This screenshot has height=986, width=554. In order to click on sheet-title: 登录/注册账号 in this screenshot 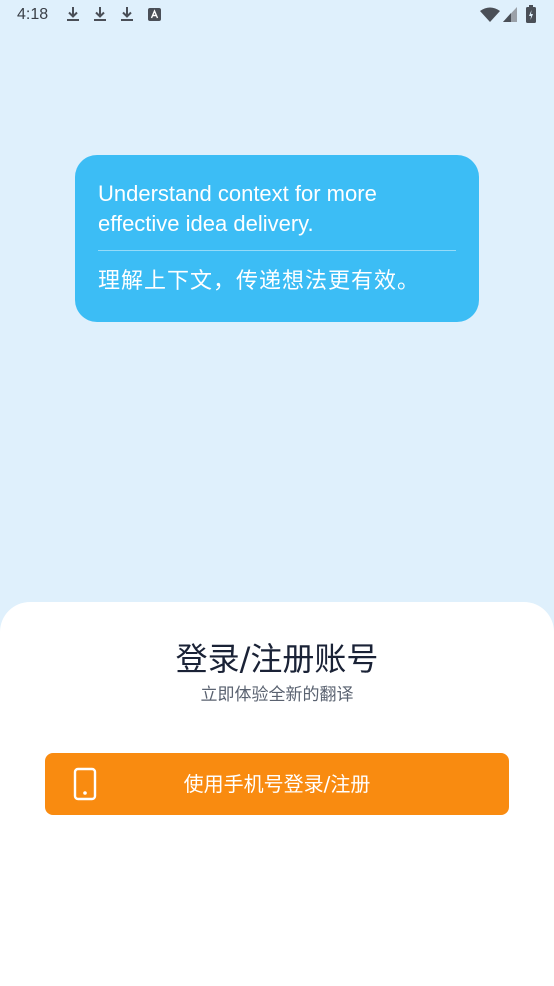, I will do `click(277, 659)`.